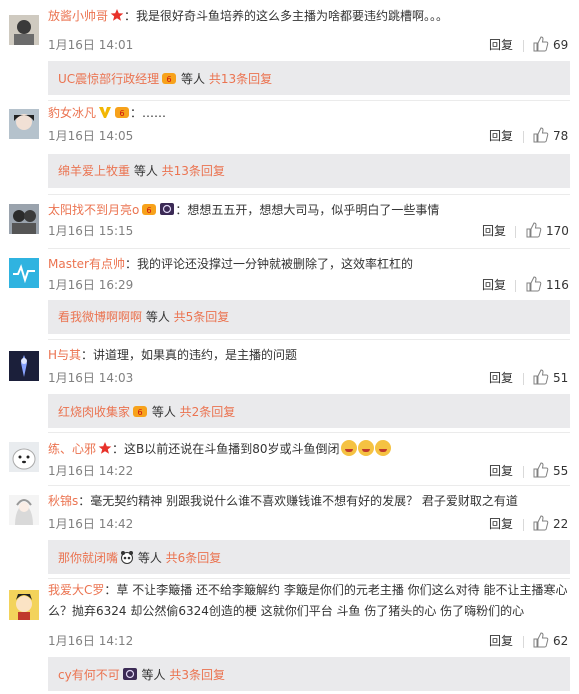 Image resolution: width=579 pixels, height=694 pixels. I want to click on sub-replies-box: 绵羊爱上牧重 等人 共13条回复, so click(309, 171).